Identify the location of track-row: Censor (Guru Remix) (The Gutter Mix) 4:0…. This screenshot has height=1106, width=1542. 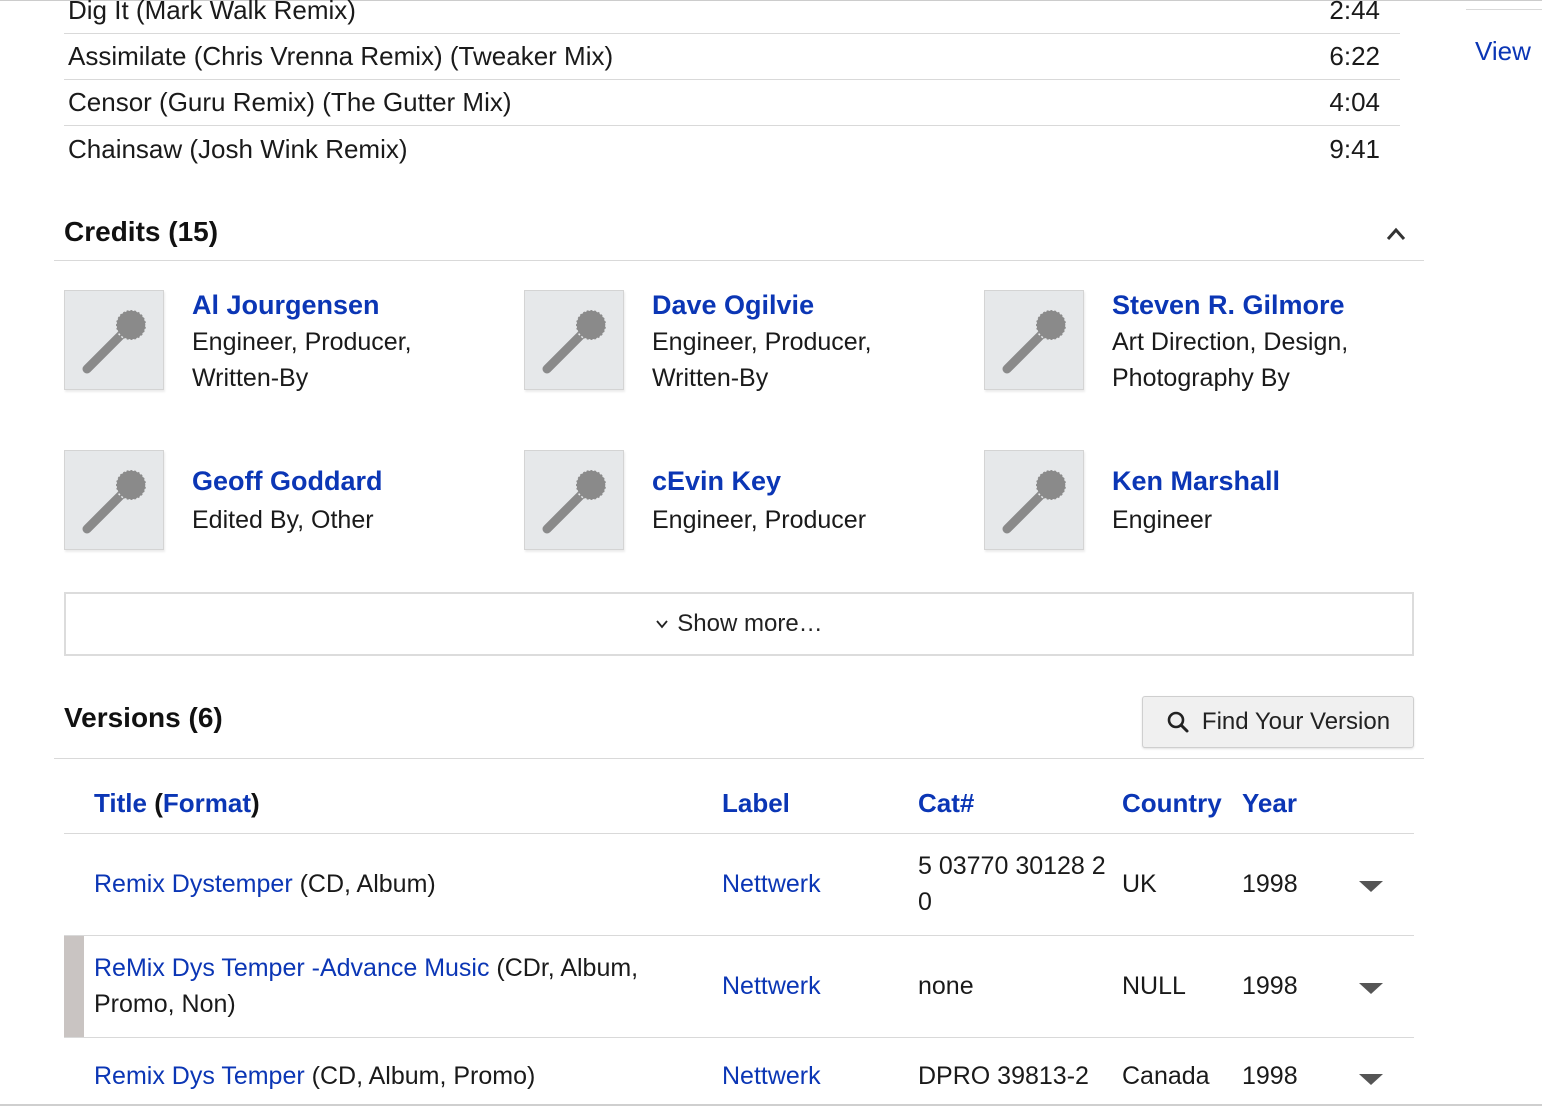
(732, 103).